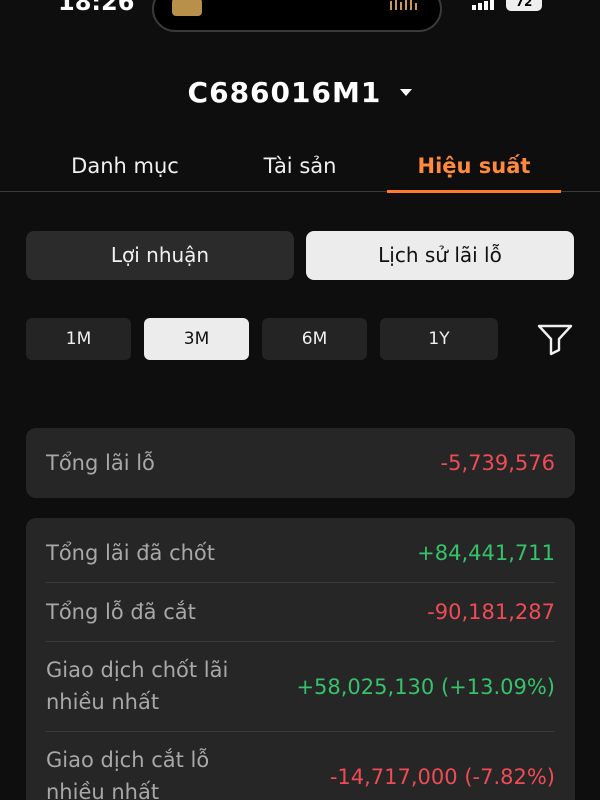 This screenshot has height=800, width=600. What do you see at coordinates (555, 339) in the screenshot?
I see `filter-icon` at bounding box center [555, 339].